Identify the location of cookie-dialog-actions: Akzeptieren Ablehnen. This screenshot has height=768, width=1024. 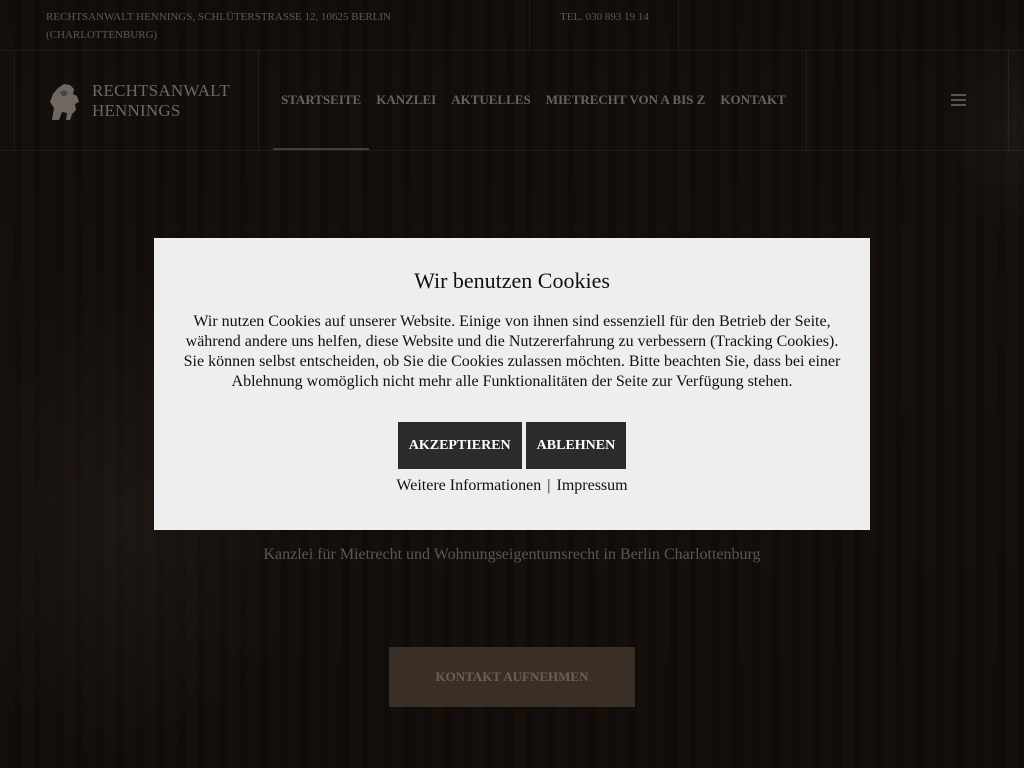
(512, 445).